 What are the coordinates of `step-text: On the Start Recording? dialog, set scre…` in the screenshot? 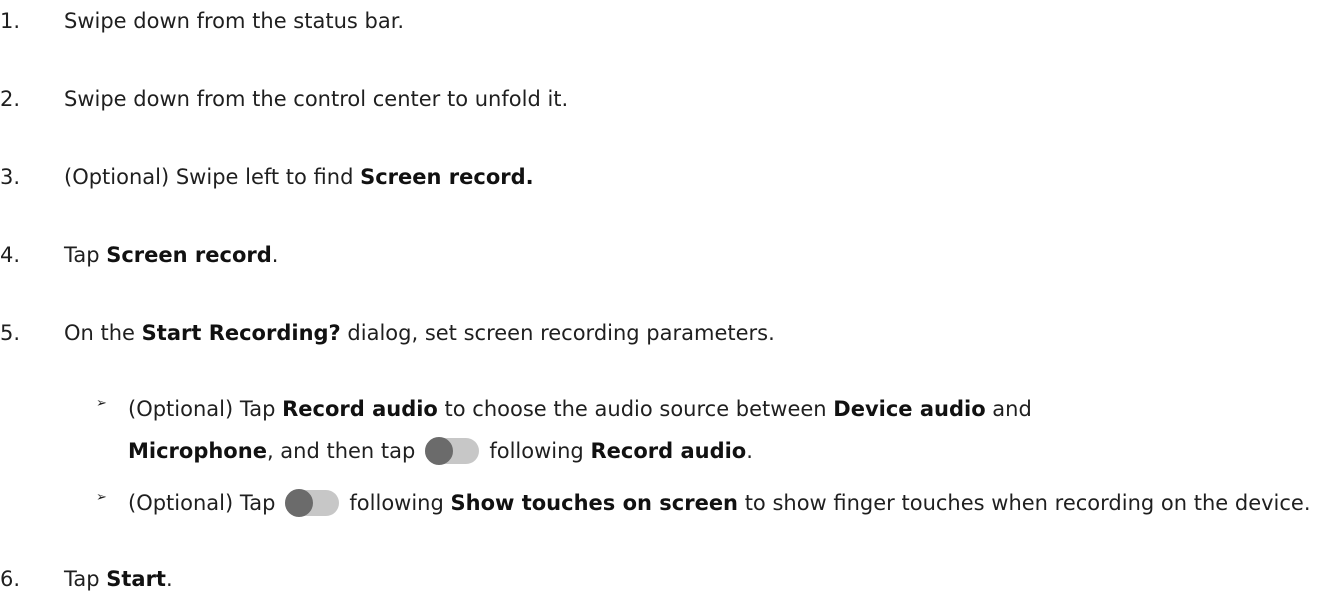 It's located at (419, 333).